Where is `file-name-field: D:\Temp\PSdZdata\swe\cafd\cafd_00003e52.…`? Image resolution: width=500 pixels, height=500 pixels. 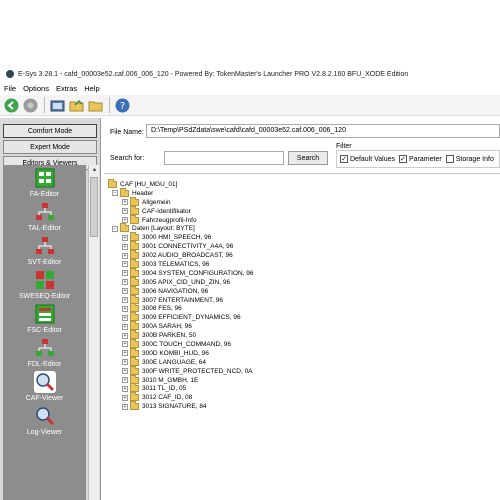 file-name-field: D:\Temp\PSdZdata\swe\cafd\cafd_00003e52.… is located at coordinates (323, 131).